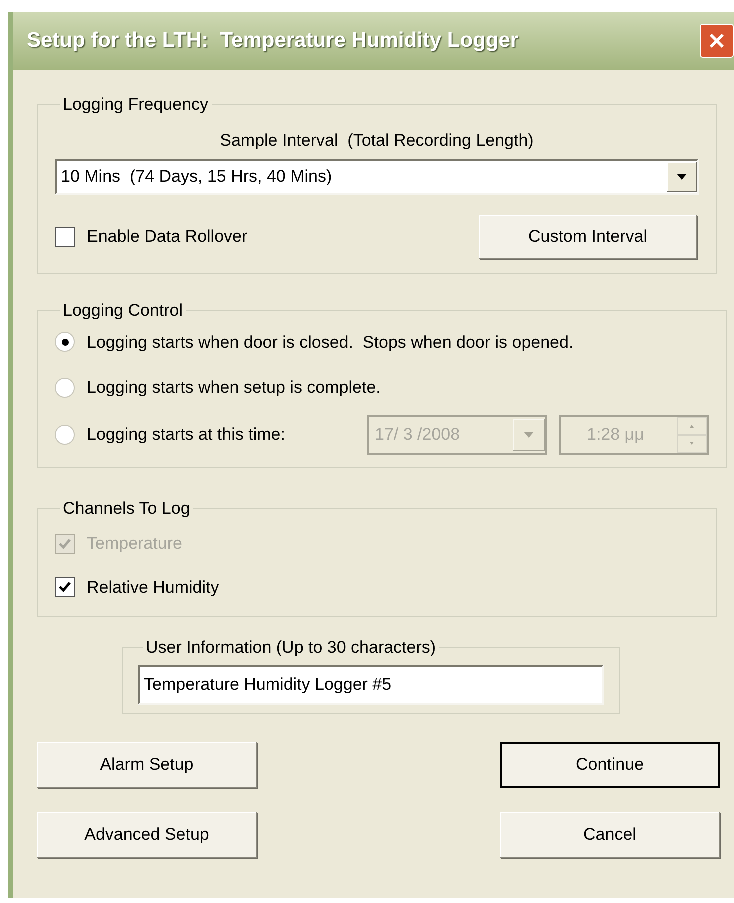  I want to click on dropdown-value: 10 Mins (74 Days, 15 Hrs, 40 Mins), so click(196, 177).